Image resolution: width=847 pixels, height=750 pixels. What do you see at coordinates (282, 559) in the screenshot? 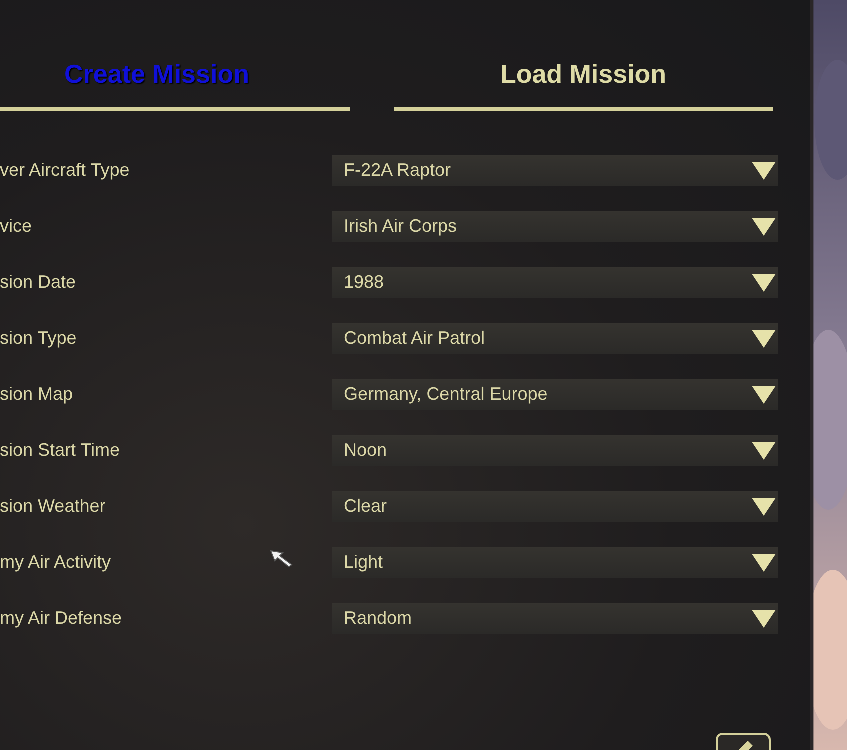
I see `cursor-icon` at bounding box center [282, 559].